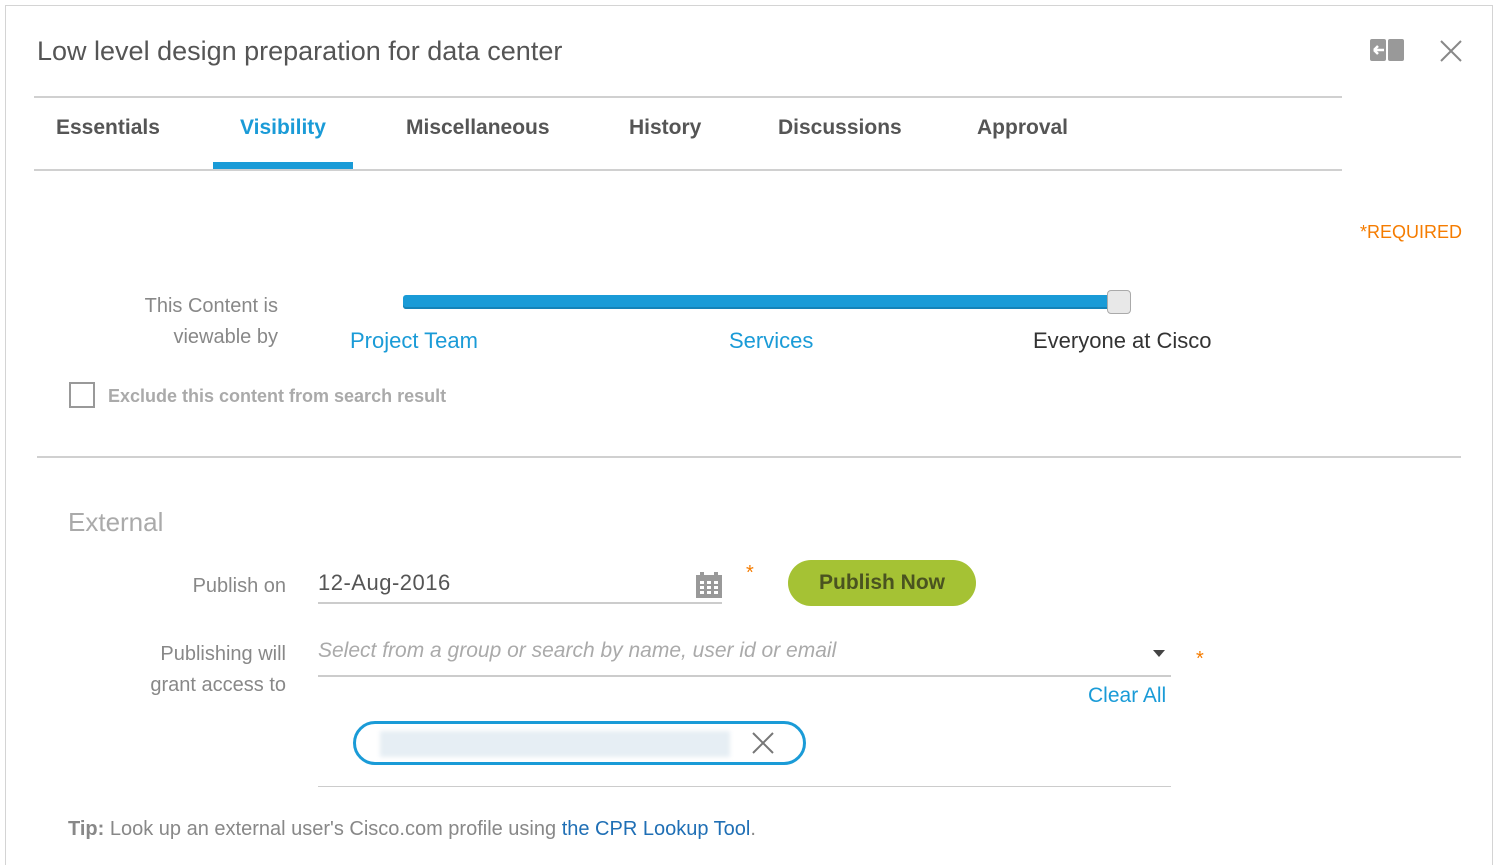 Image resolution: width=1500 pixels, height=865 pixels. Describe the element at coordinates (86, 829) in the screenshot. I see `tip-prefix: Tip:` at that location.